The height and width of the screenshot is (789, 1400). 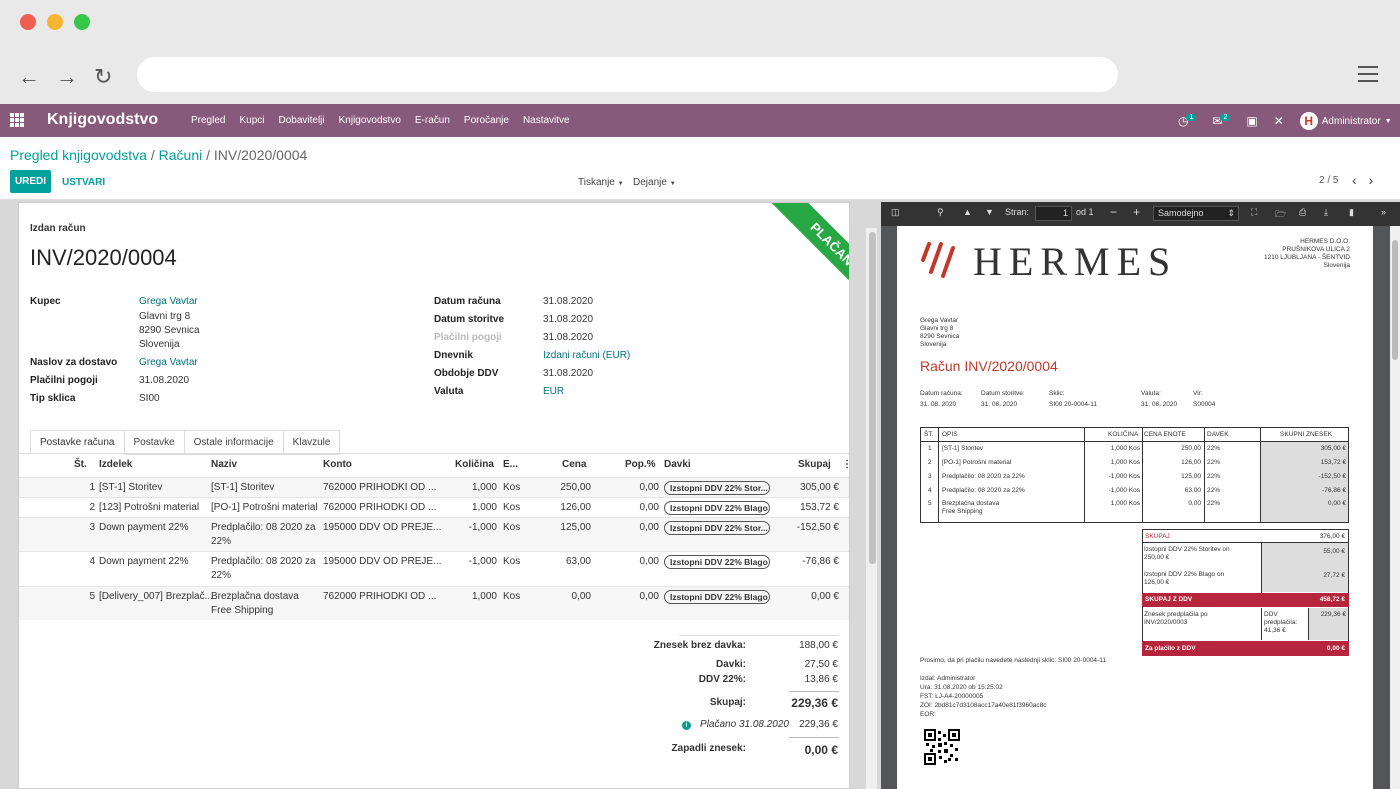 I want to click on back-arrow-icon: ←, so click(x=29, y=77).